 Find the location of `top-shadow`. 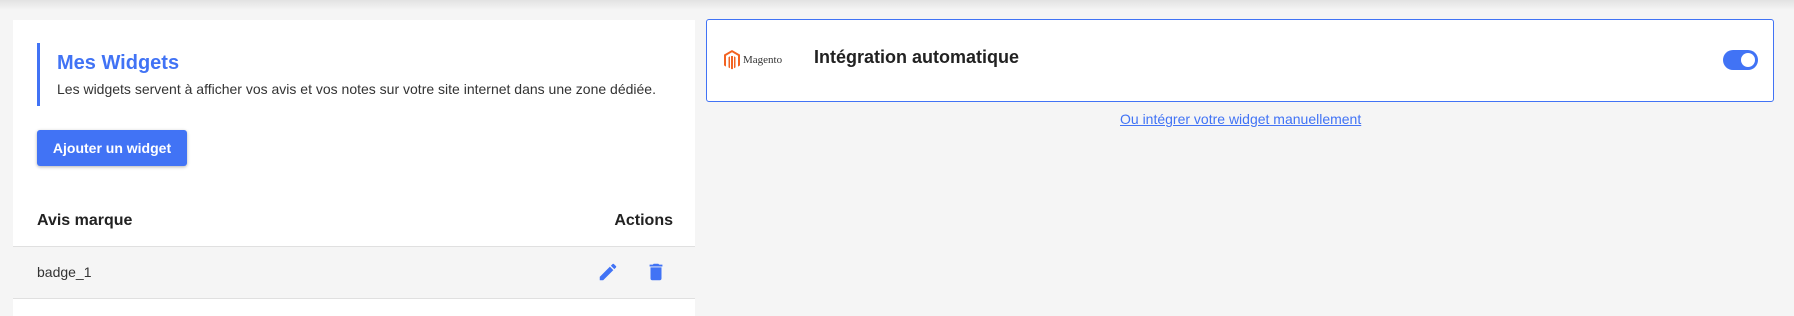

top-shadow is located at coordinates (897, 5).